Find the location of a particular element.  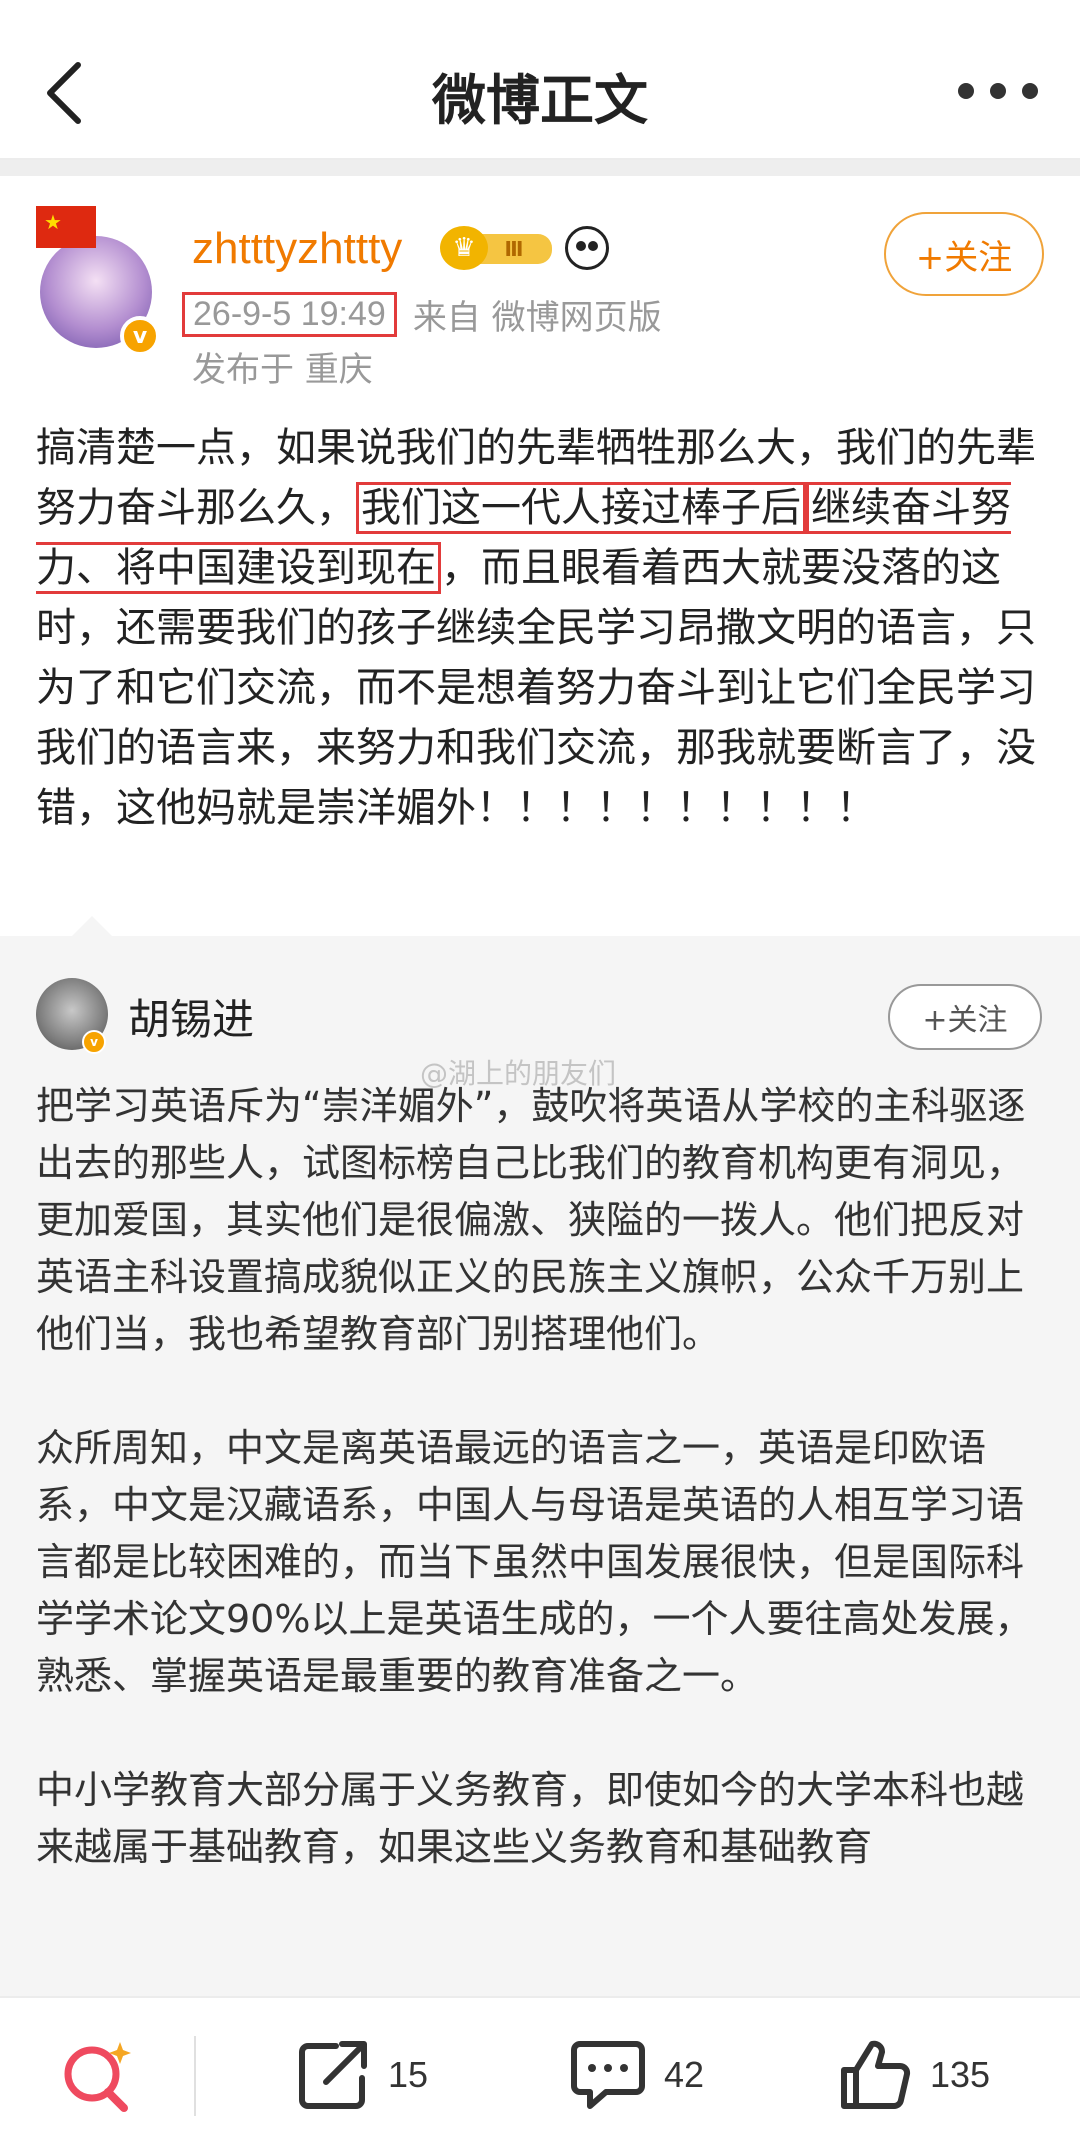

author-avatar: ★ v is located at coordinates (98, 288).